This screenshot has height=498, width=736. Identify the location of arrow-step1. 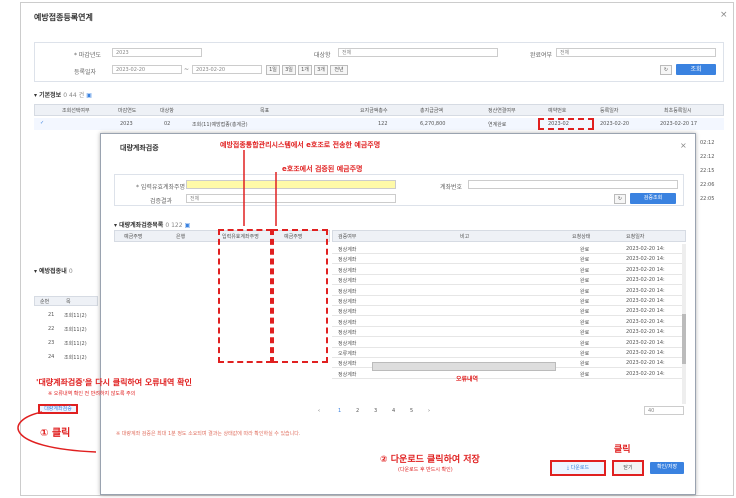
(57, 432).